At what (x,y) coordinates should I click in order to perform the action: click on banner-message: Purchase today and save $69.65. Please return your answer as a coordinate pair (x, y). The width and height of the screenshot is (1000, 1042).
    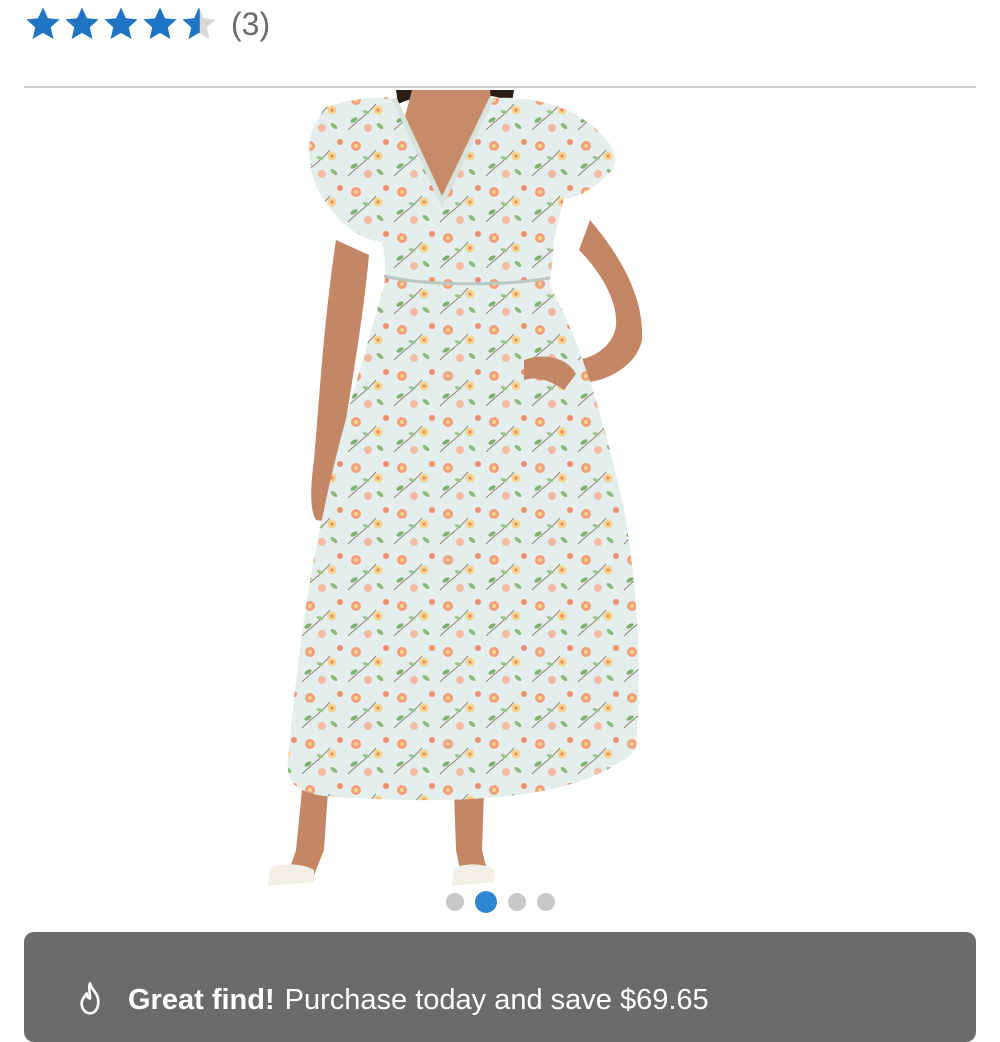
    Looking at the image, I should click on (496, 999).